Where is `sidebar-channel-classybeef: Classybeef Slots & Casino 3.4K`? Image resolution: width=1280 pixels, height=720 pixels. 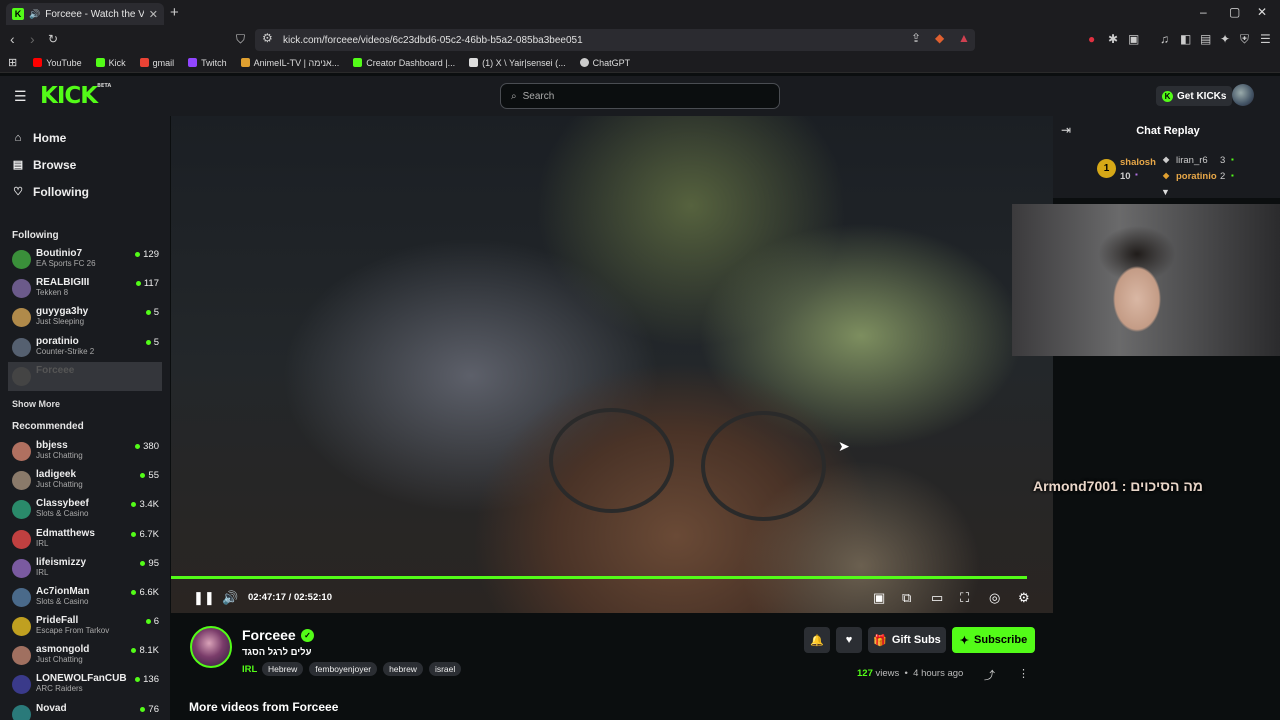 sidebar-channel-classybeef: Classybeef Slots & Casino 3.4K is located at coordinates (85, 509).